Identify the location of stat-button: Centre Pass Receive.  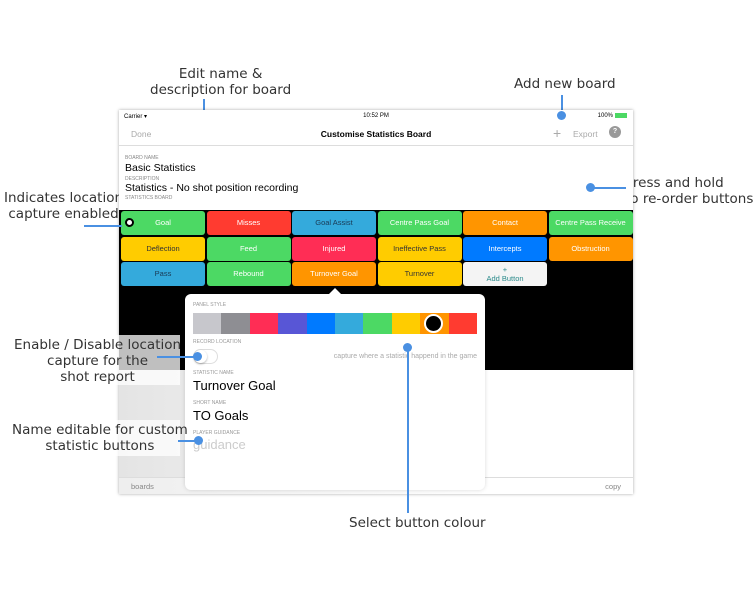
(590, 223).